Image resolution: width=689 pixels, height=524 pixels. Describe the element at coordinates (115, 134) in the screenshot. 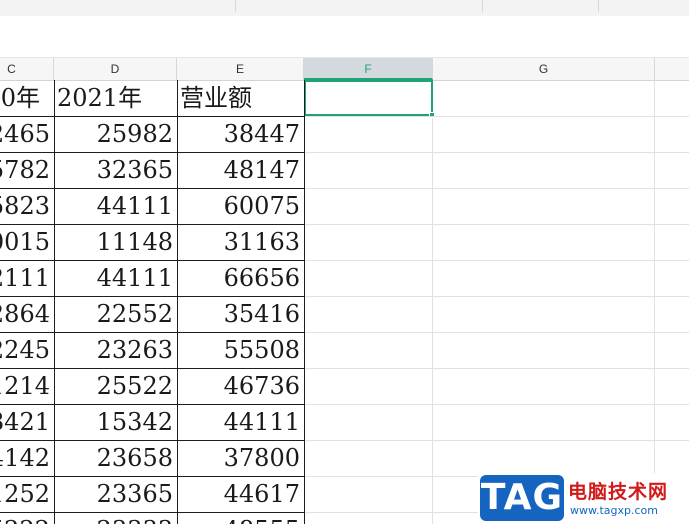

I see `cell-d: 25982` at that location.